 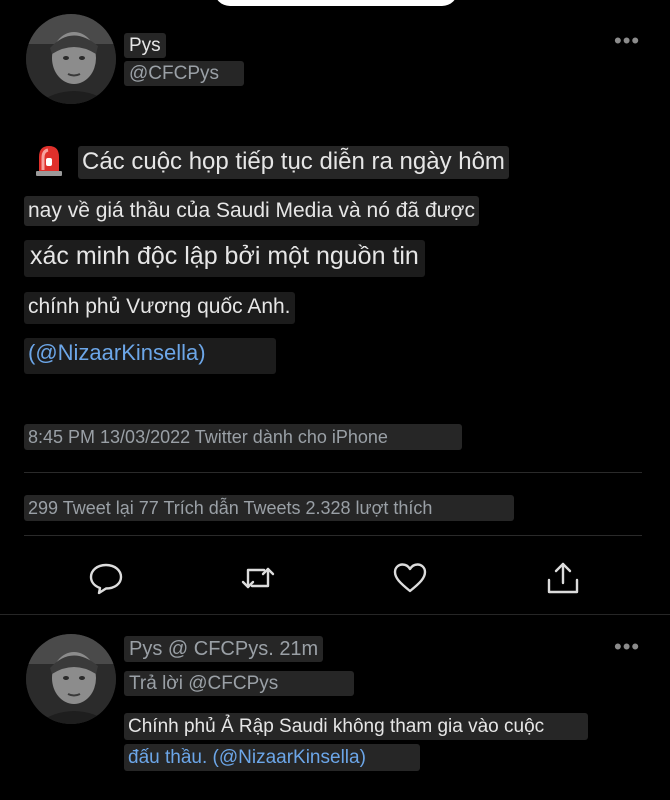 I want to click on retweet-button, so click(x=258, y=578).